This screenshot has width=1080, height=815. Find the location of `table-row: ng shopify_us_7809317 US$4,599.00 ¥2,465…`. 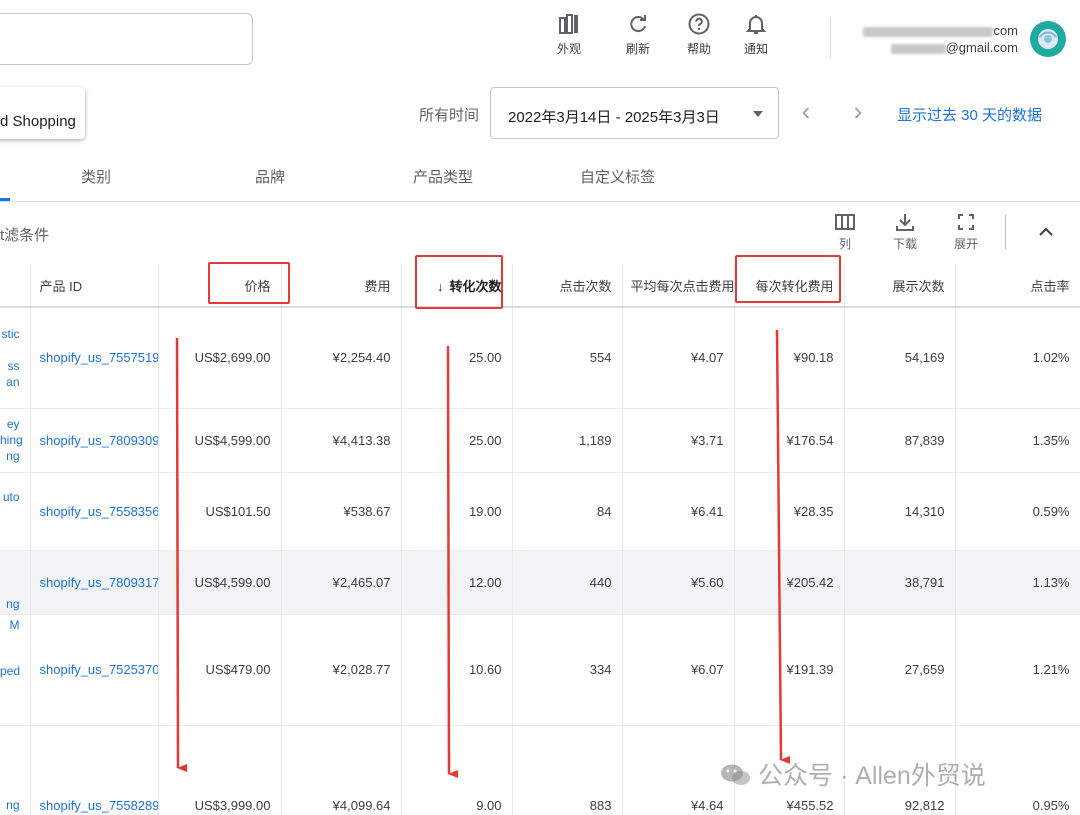

table-row: ng shopify_us_7809317 US$4,599.00 ¥2,465… is located at coordinates (540, 582).